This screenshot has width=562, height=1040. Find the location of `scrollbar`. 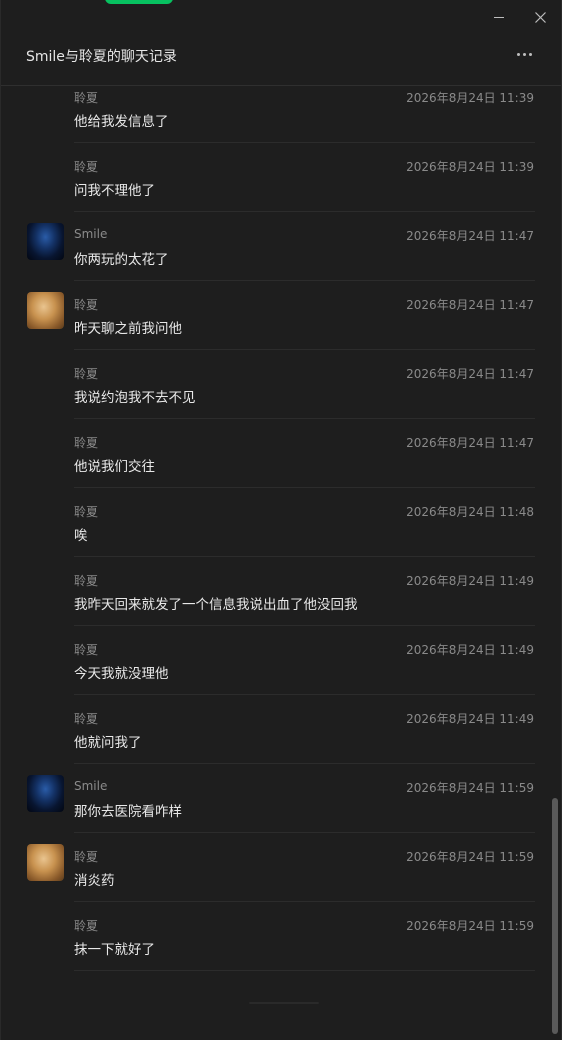

scrollbar is located at coordinates (554, 563).